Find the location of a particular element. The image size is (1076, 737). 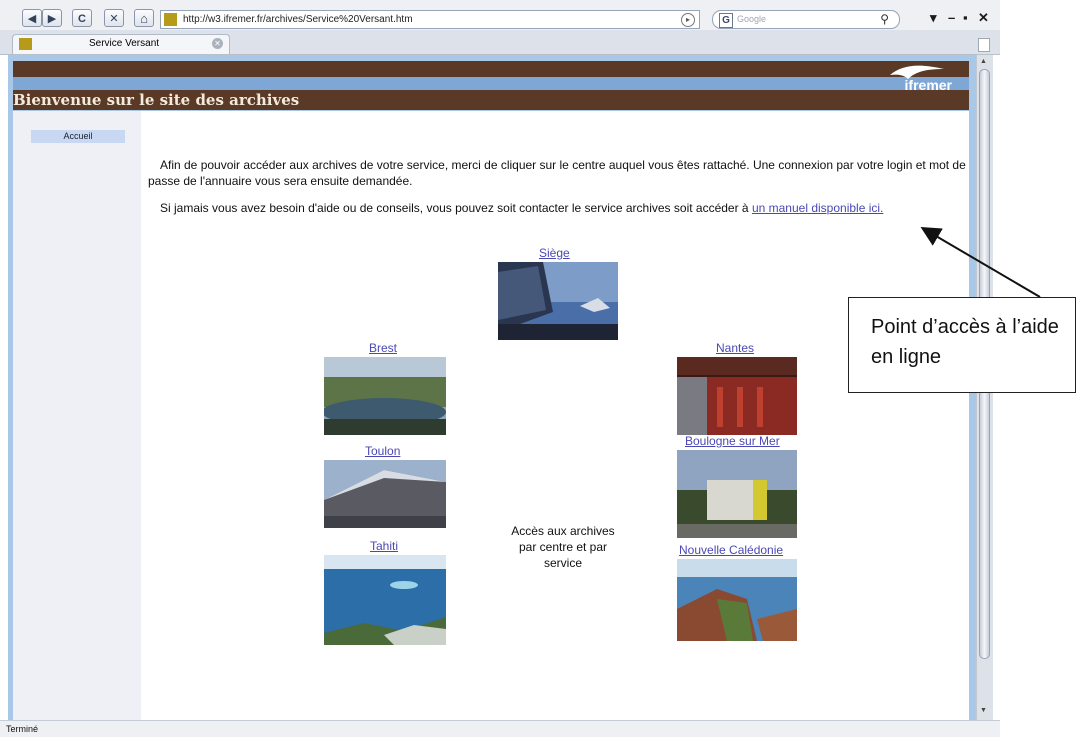

centre-link-nouvelle-caledonie: Nouvelle Calédonie is located at coordinates (731, 550).